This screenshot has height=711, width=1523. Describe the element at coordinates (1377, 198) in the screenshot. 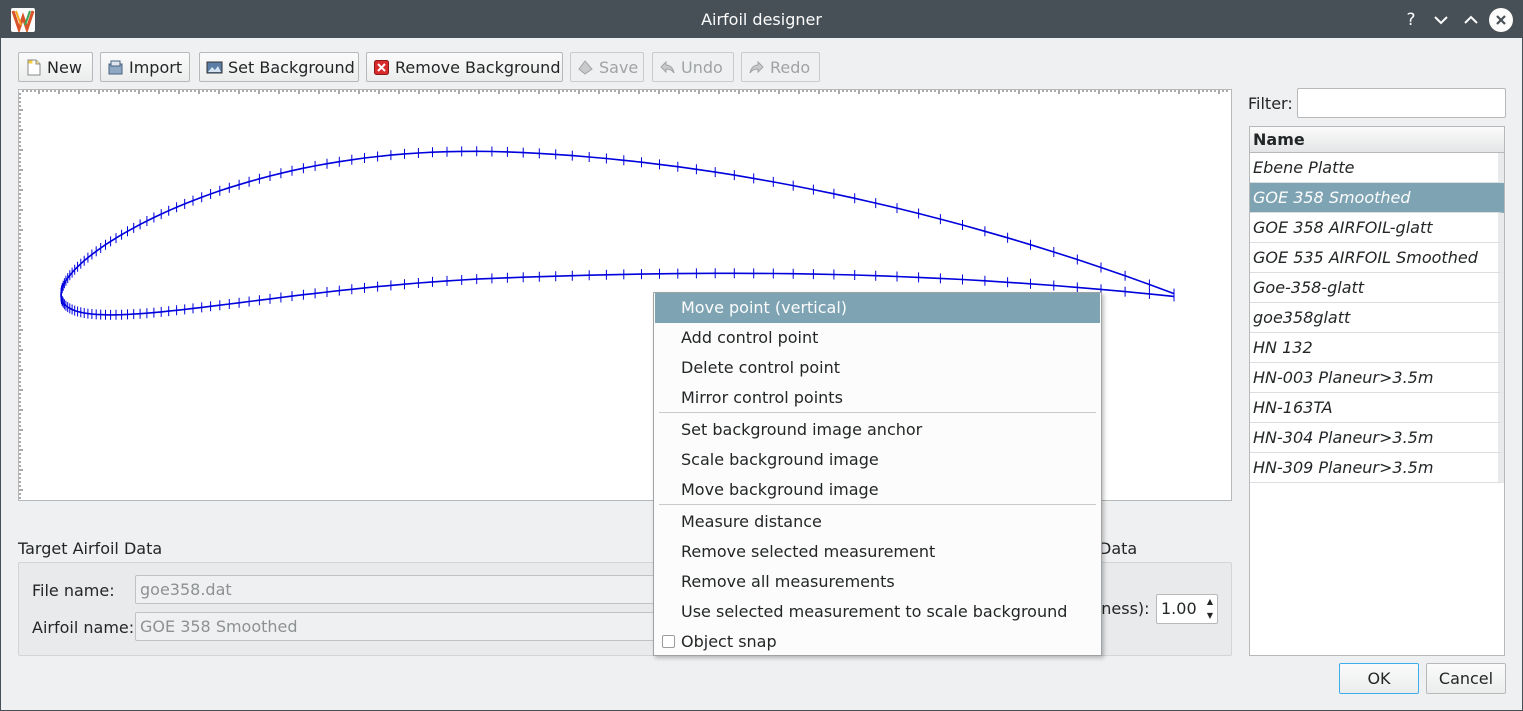

I see `list-item: GOE 358 Smoothed` at that location.